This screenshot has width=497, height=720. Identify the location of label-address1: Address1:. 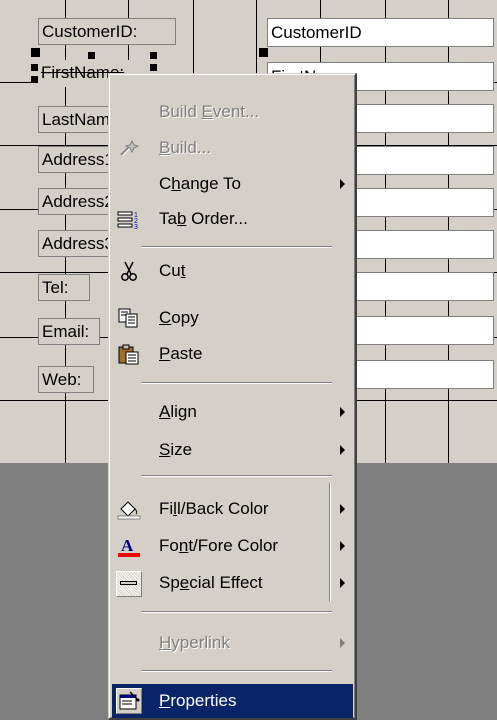
(78, 159).